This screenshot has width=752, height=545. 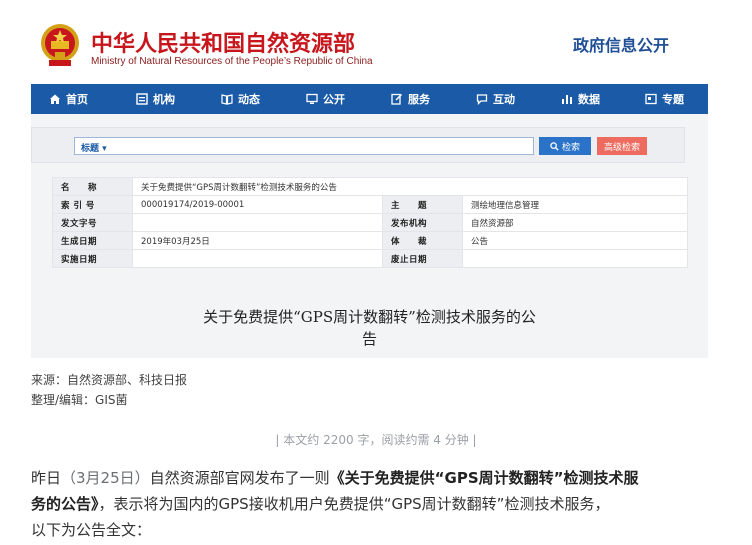 I want to click on article-editor: 整理/编辑：GIS菌, so click(x=79, y=400).